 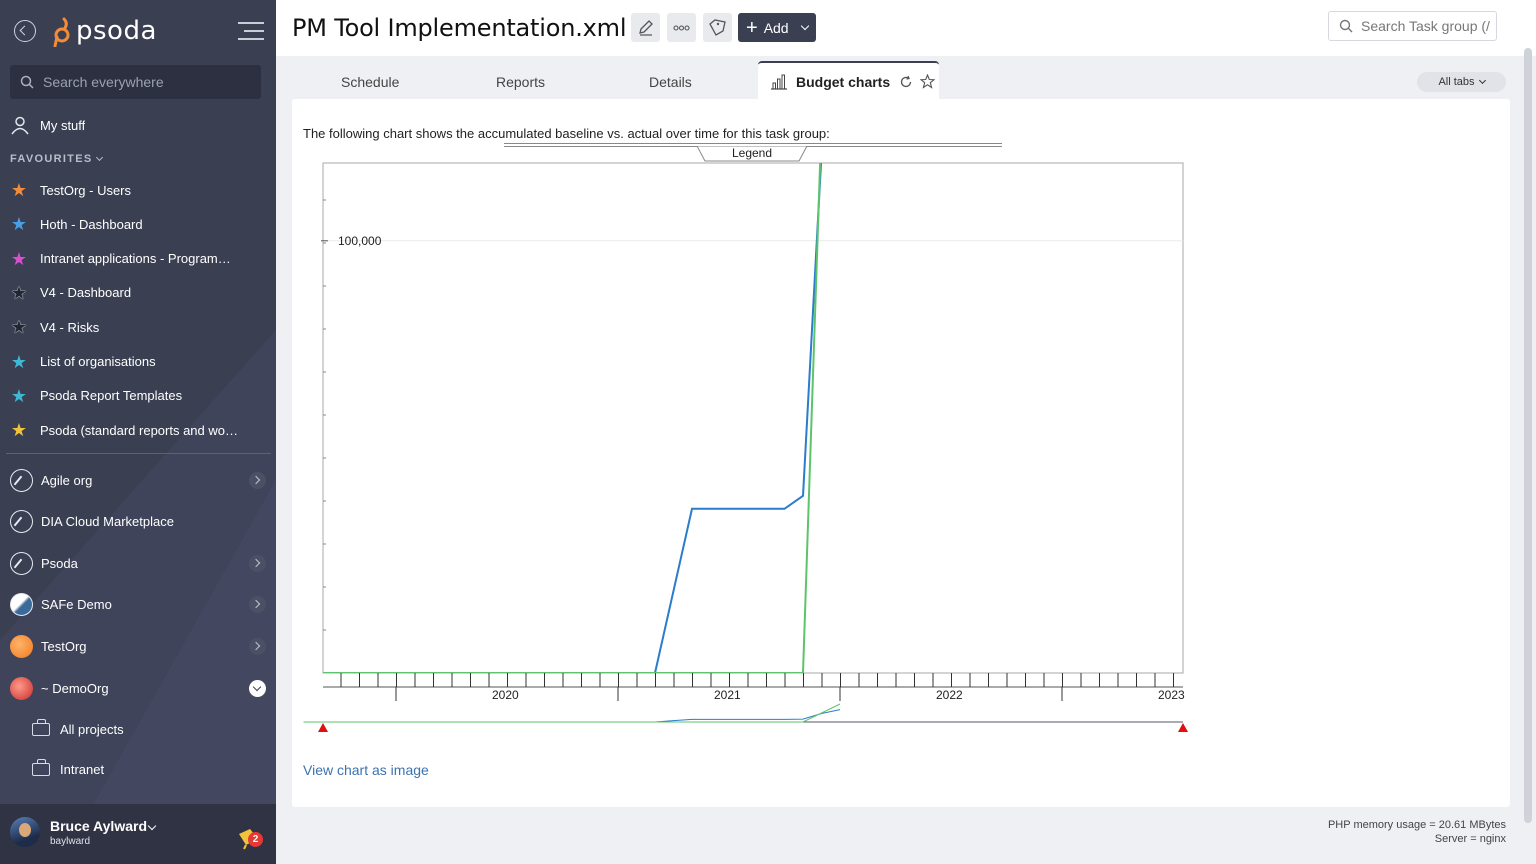 What do you see at coordinates (1171, 695) in the screenshot?
I see `x-tick-label: 2023` at bounding box center [1171, 695].